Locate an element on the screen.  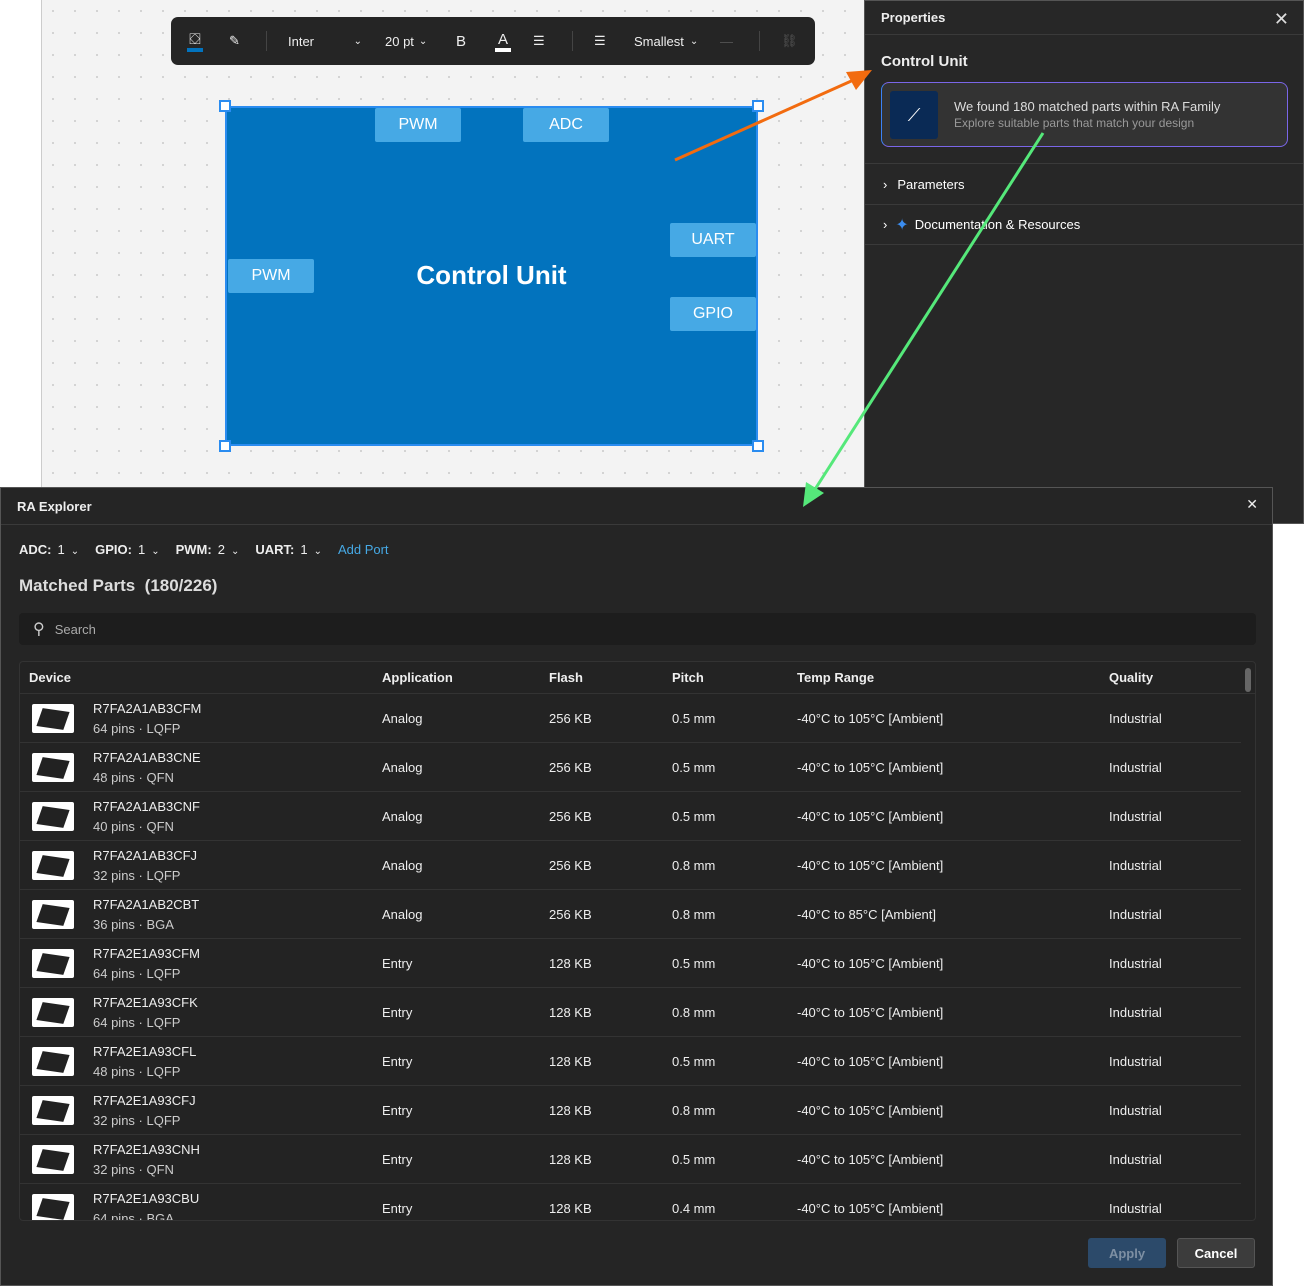
pitch: 0.8 mm is located at coordinates (694, 1012).